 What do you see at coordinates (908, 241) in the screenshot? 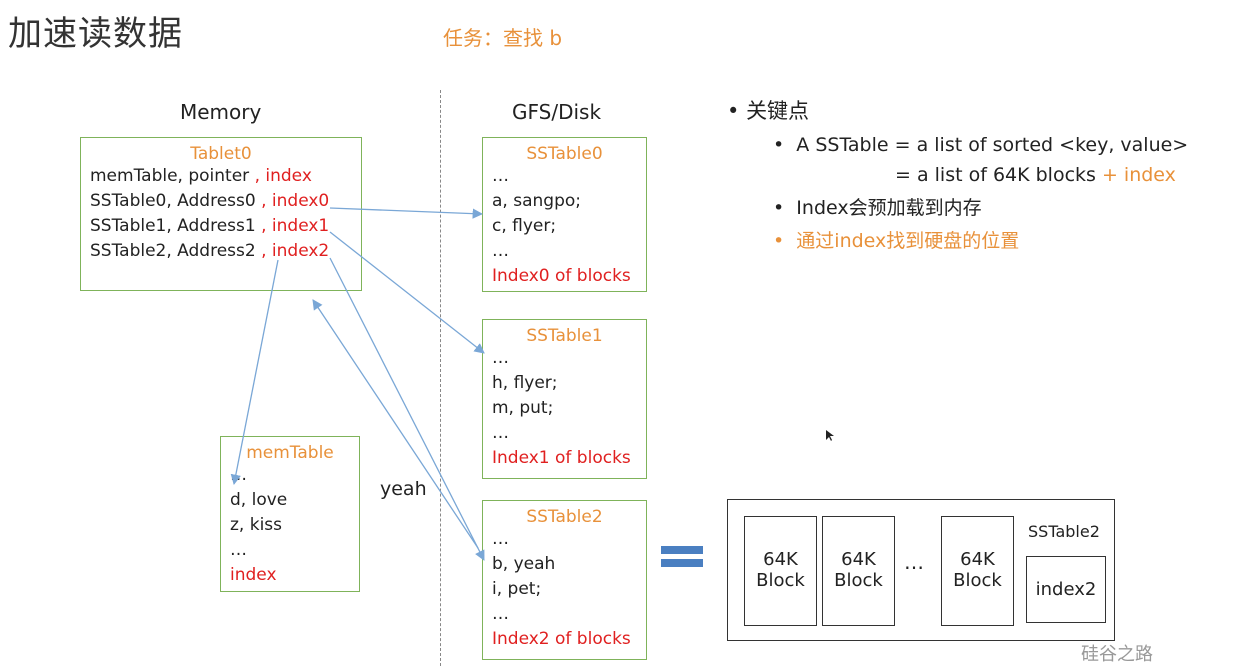
I see `key-point-text: 通过index找到硬盘的位置` at bounding box center [908, 241].